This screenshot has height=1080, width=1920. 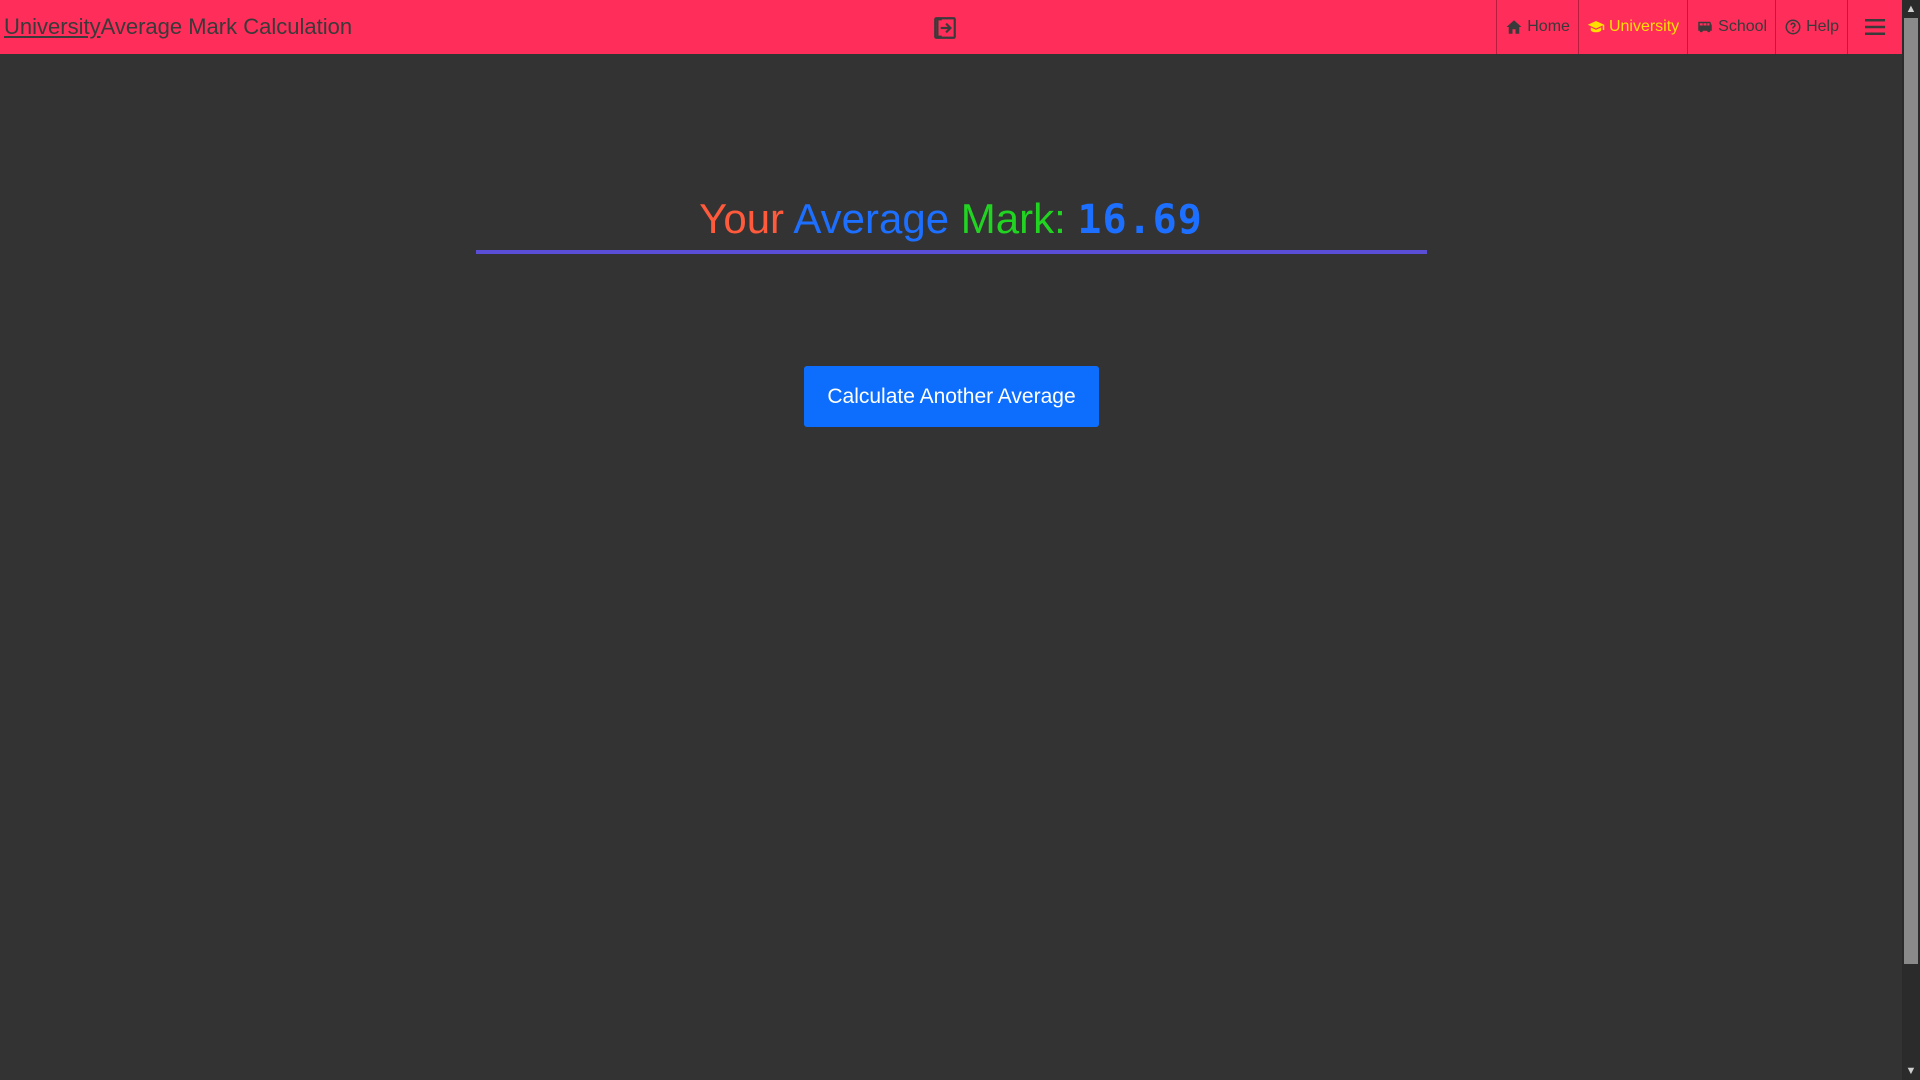 I want to click on nav-item-help: Help, so click(x=1811, y=27).